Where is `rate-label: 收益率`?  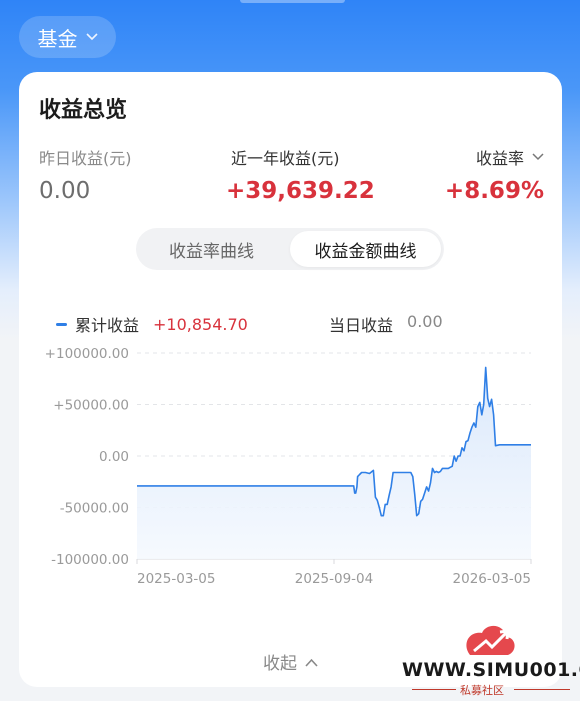 rate-label: 收益率 is located at coordinates (499, 158).